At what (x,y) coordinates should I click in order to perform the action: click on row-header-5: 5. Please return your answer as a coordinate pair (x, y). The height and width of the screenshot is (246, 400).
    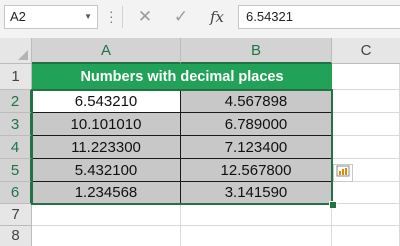
    Looking at the image, I should click on (16, 170).